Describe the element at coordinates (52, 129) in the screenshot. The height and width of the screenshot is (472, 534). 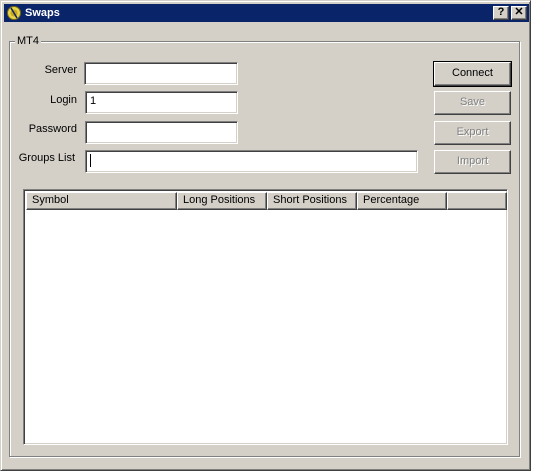
I see `password-label: Password` at that location.